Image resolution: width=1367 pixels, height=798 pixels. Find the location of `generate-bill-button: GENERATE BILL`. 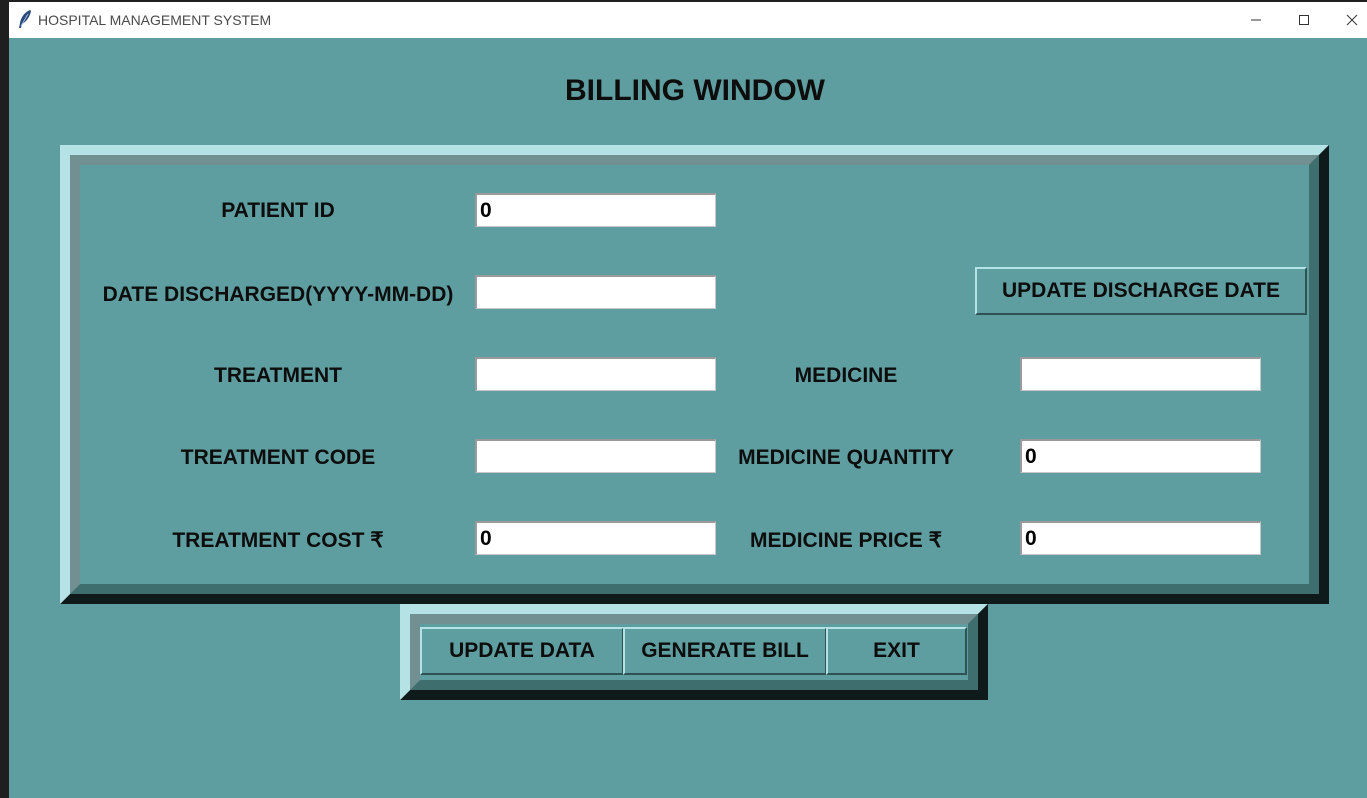

generate-bill-button: GENERATE BILL is located at coordinates (725, 651).